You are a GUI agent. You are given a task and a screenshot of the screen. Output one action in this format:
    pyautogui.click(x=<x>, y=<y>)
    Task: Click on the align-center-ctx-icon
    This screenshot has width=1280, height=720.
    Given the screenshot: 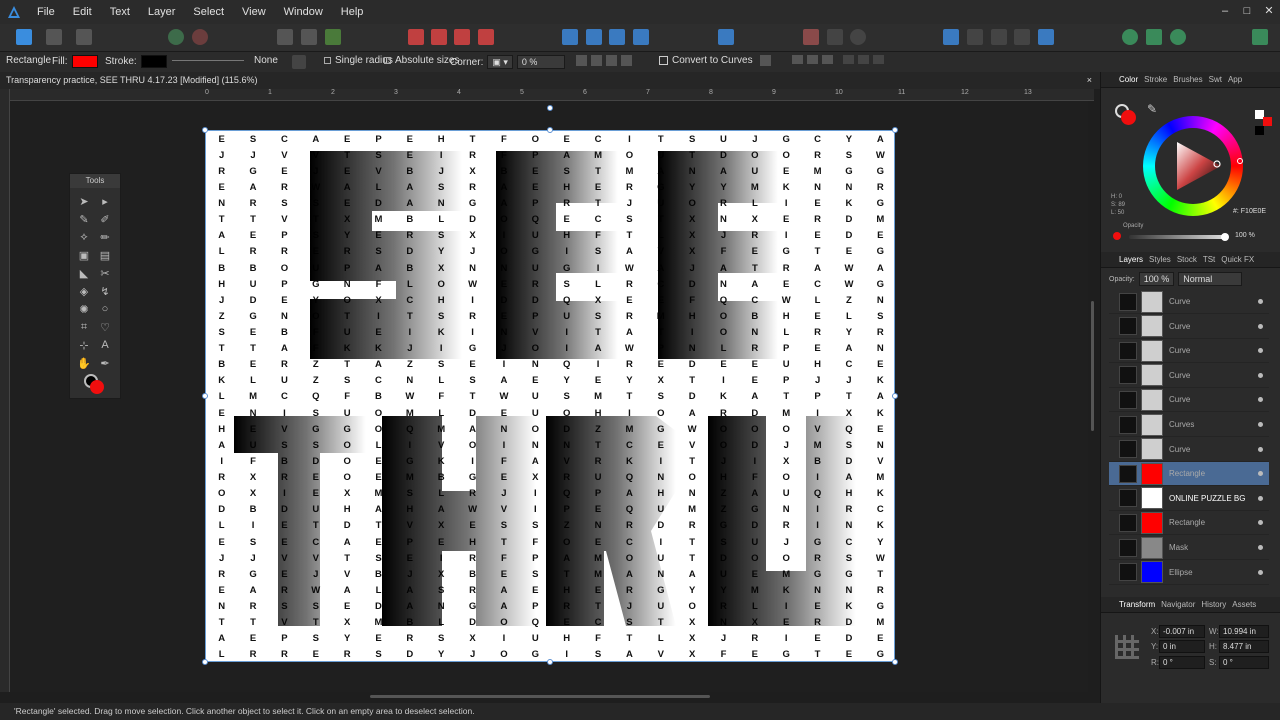 What is the action you would take?
    pyautogui.click(x=812, y=59)
    